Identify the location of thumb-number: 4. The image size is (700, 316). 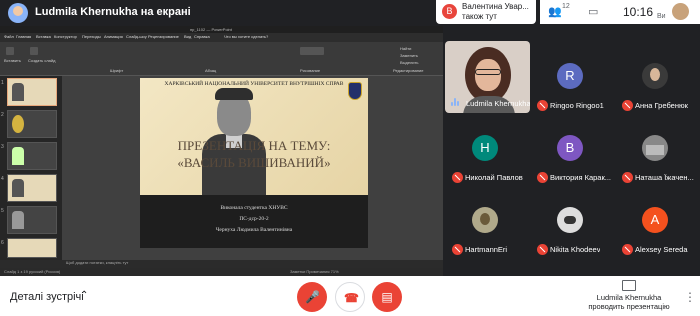
(2, 179).